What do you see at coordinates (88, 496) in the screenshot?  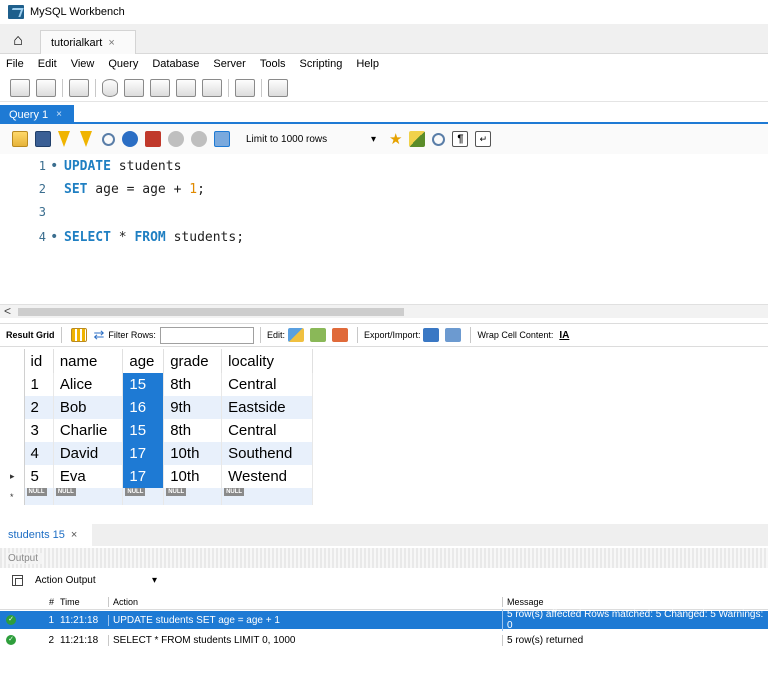 I see `cell-name-null: NULL` at bounding box center [88, 496].